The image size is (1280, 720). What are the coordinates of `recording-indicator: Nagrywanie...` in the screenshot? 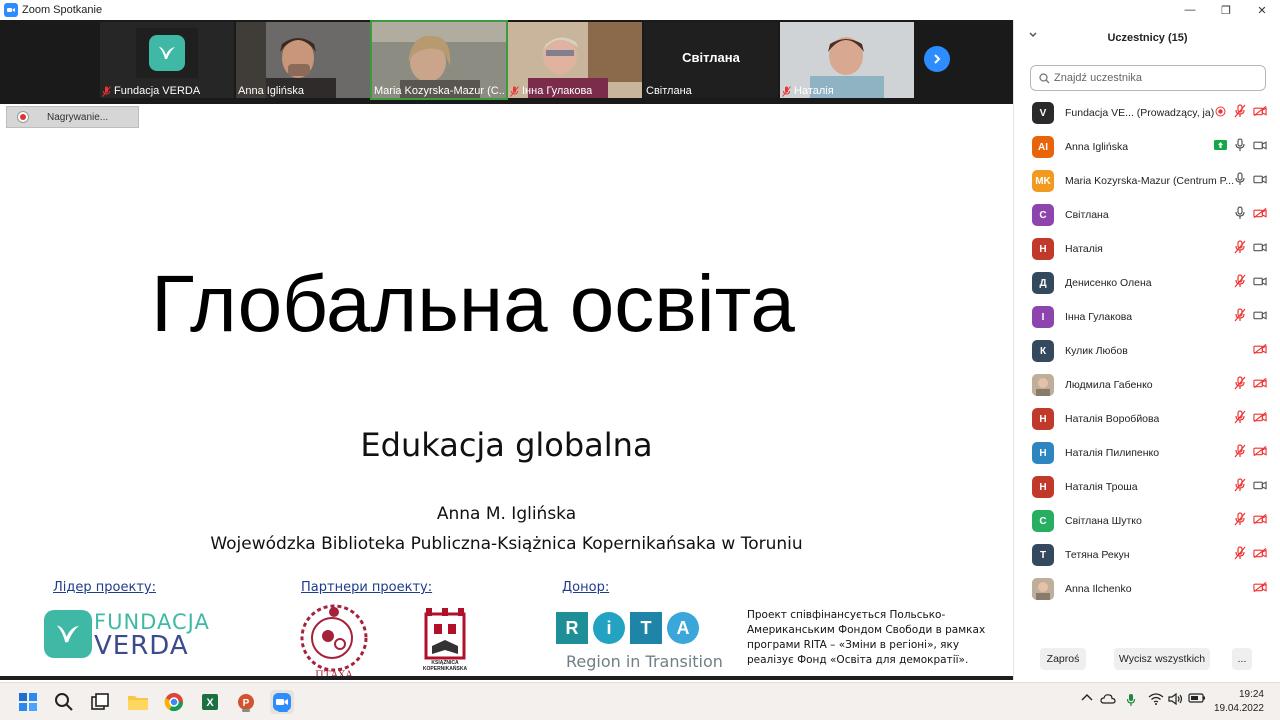 It's located at (72, 117).